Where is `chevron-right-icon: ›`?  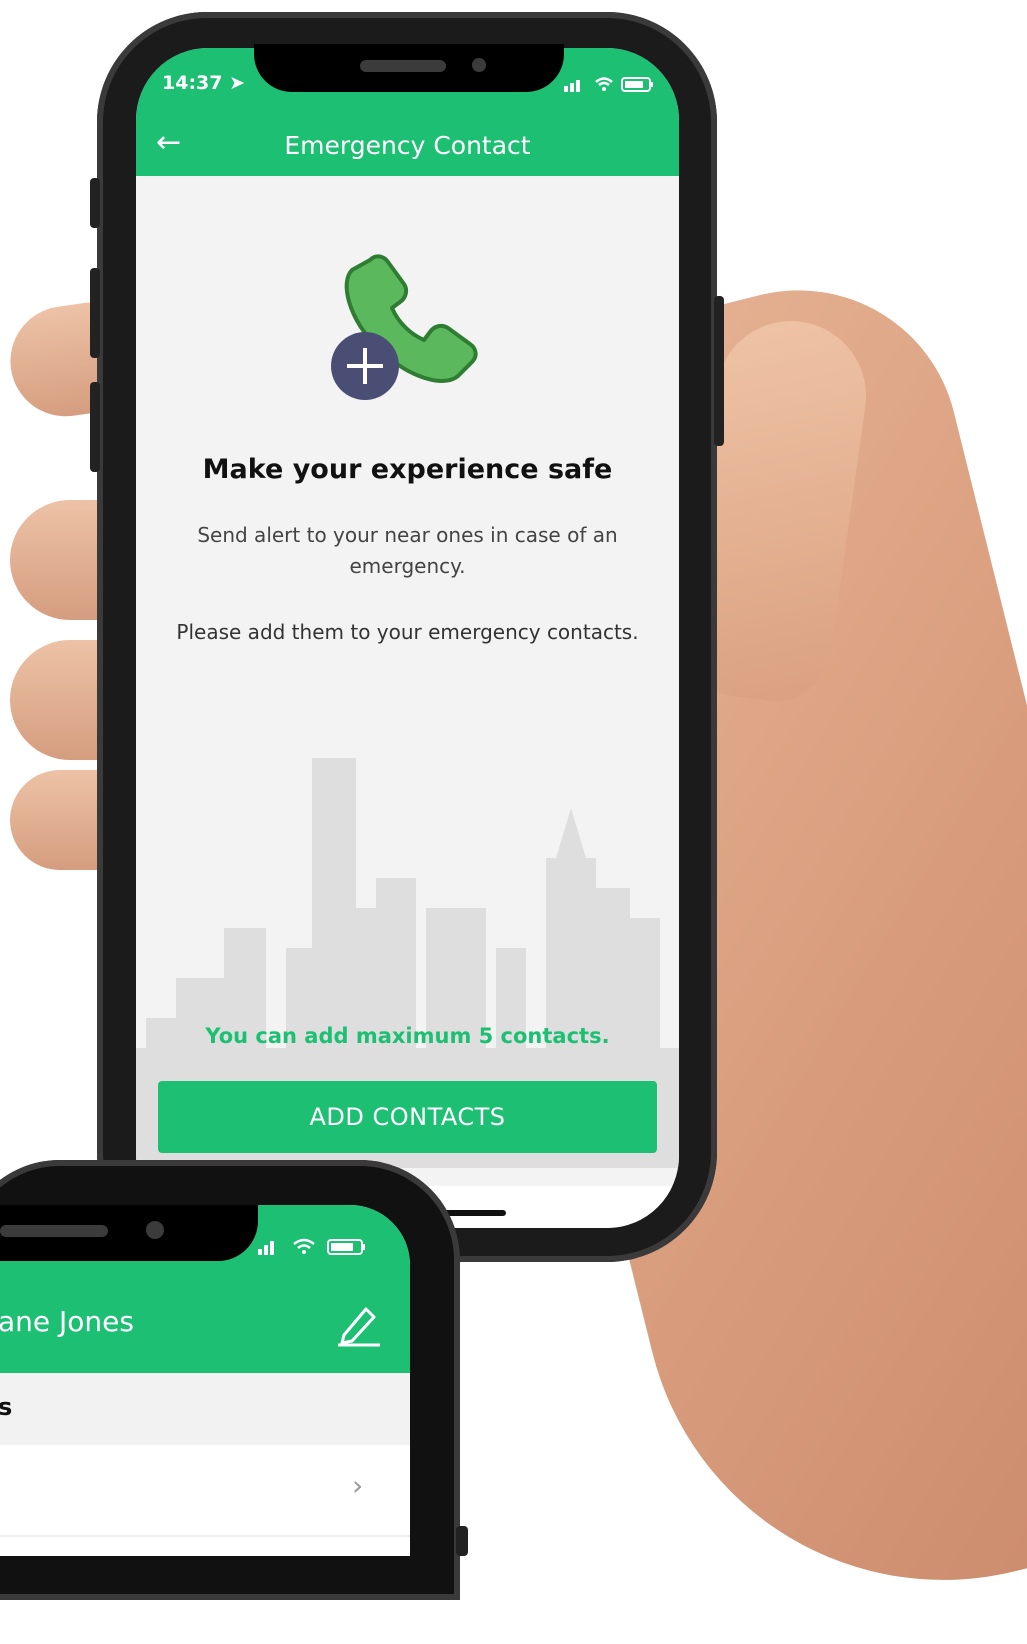
chevron-right-icon: › is located at coordinates (358, 1485).